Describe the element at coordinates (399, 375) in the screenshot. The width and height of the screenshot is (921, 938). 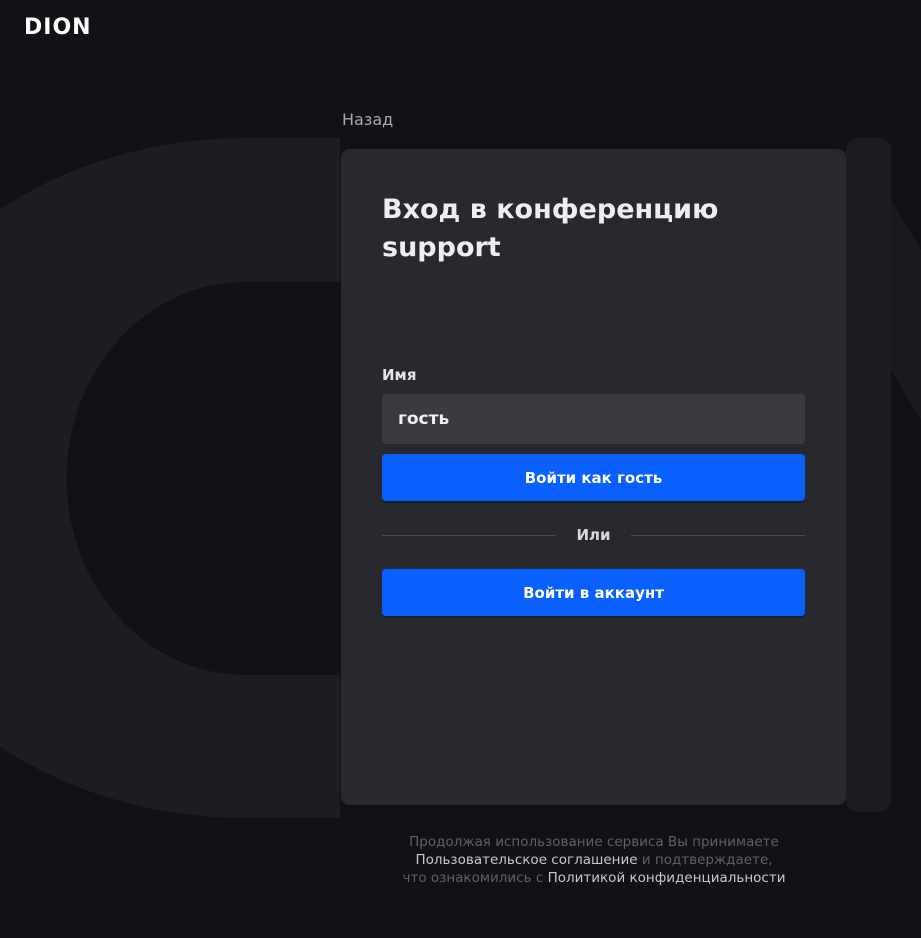
I see `name-label: Имя` at that location.